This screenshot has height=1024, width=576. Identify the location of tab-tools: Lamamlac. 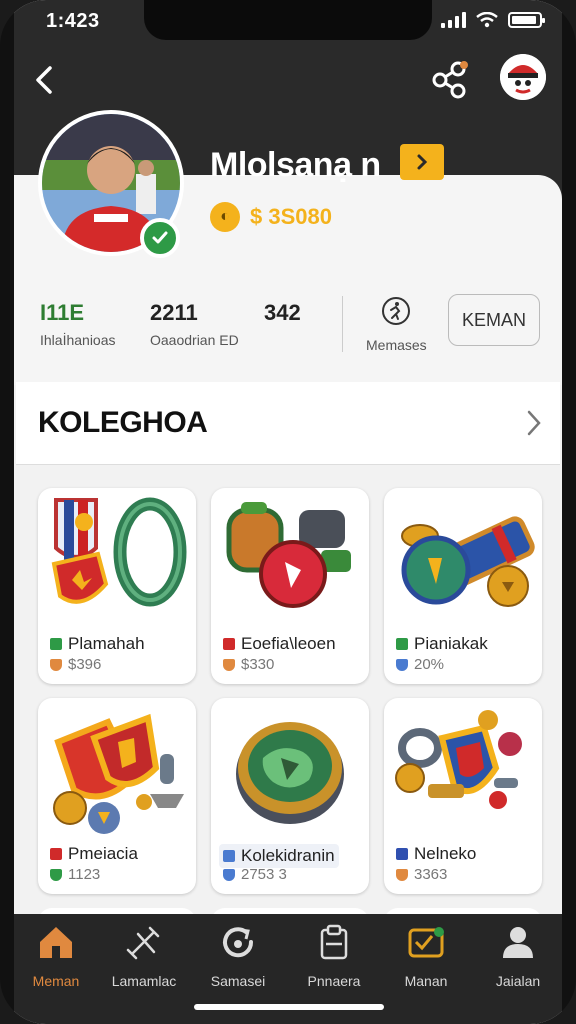
(144, 955).